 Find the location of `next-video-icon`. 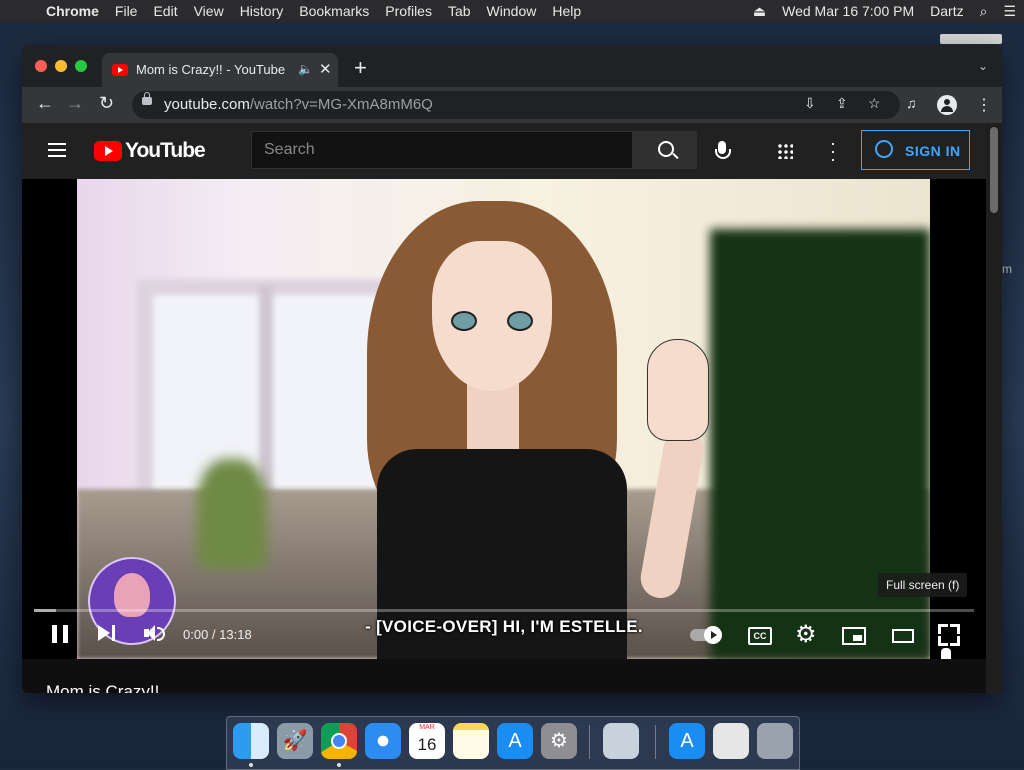

next-video-icon is located at coordinates (107, 633).